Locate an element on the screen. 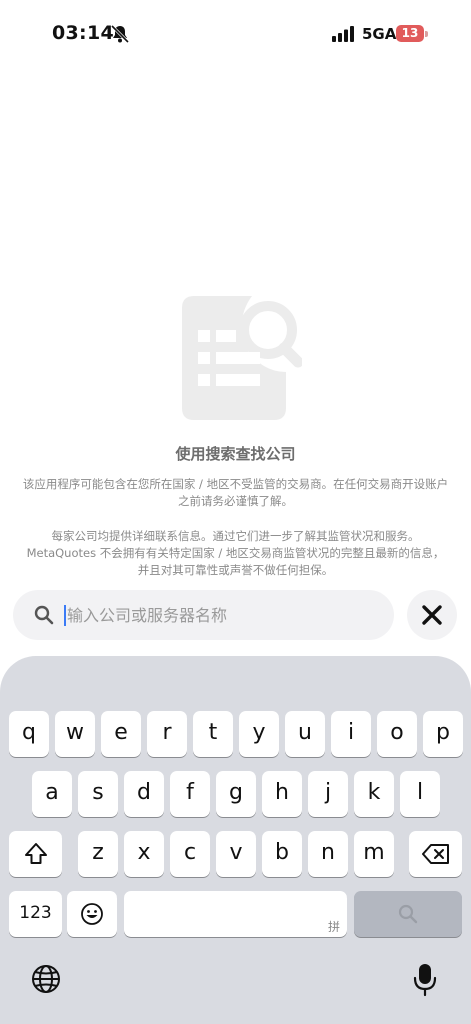 The image size is (471, 1024). search-input is located at coordinates (217, 615).